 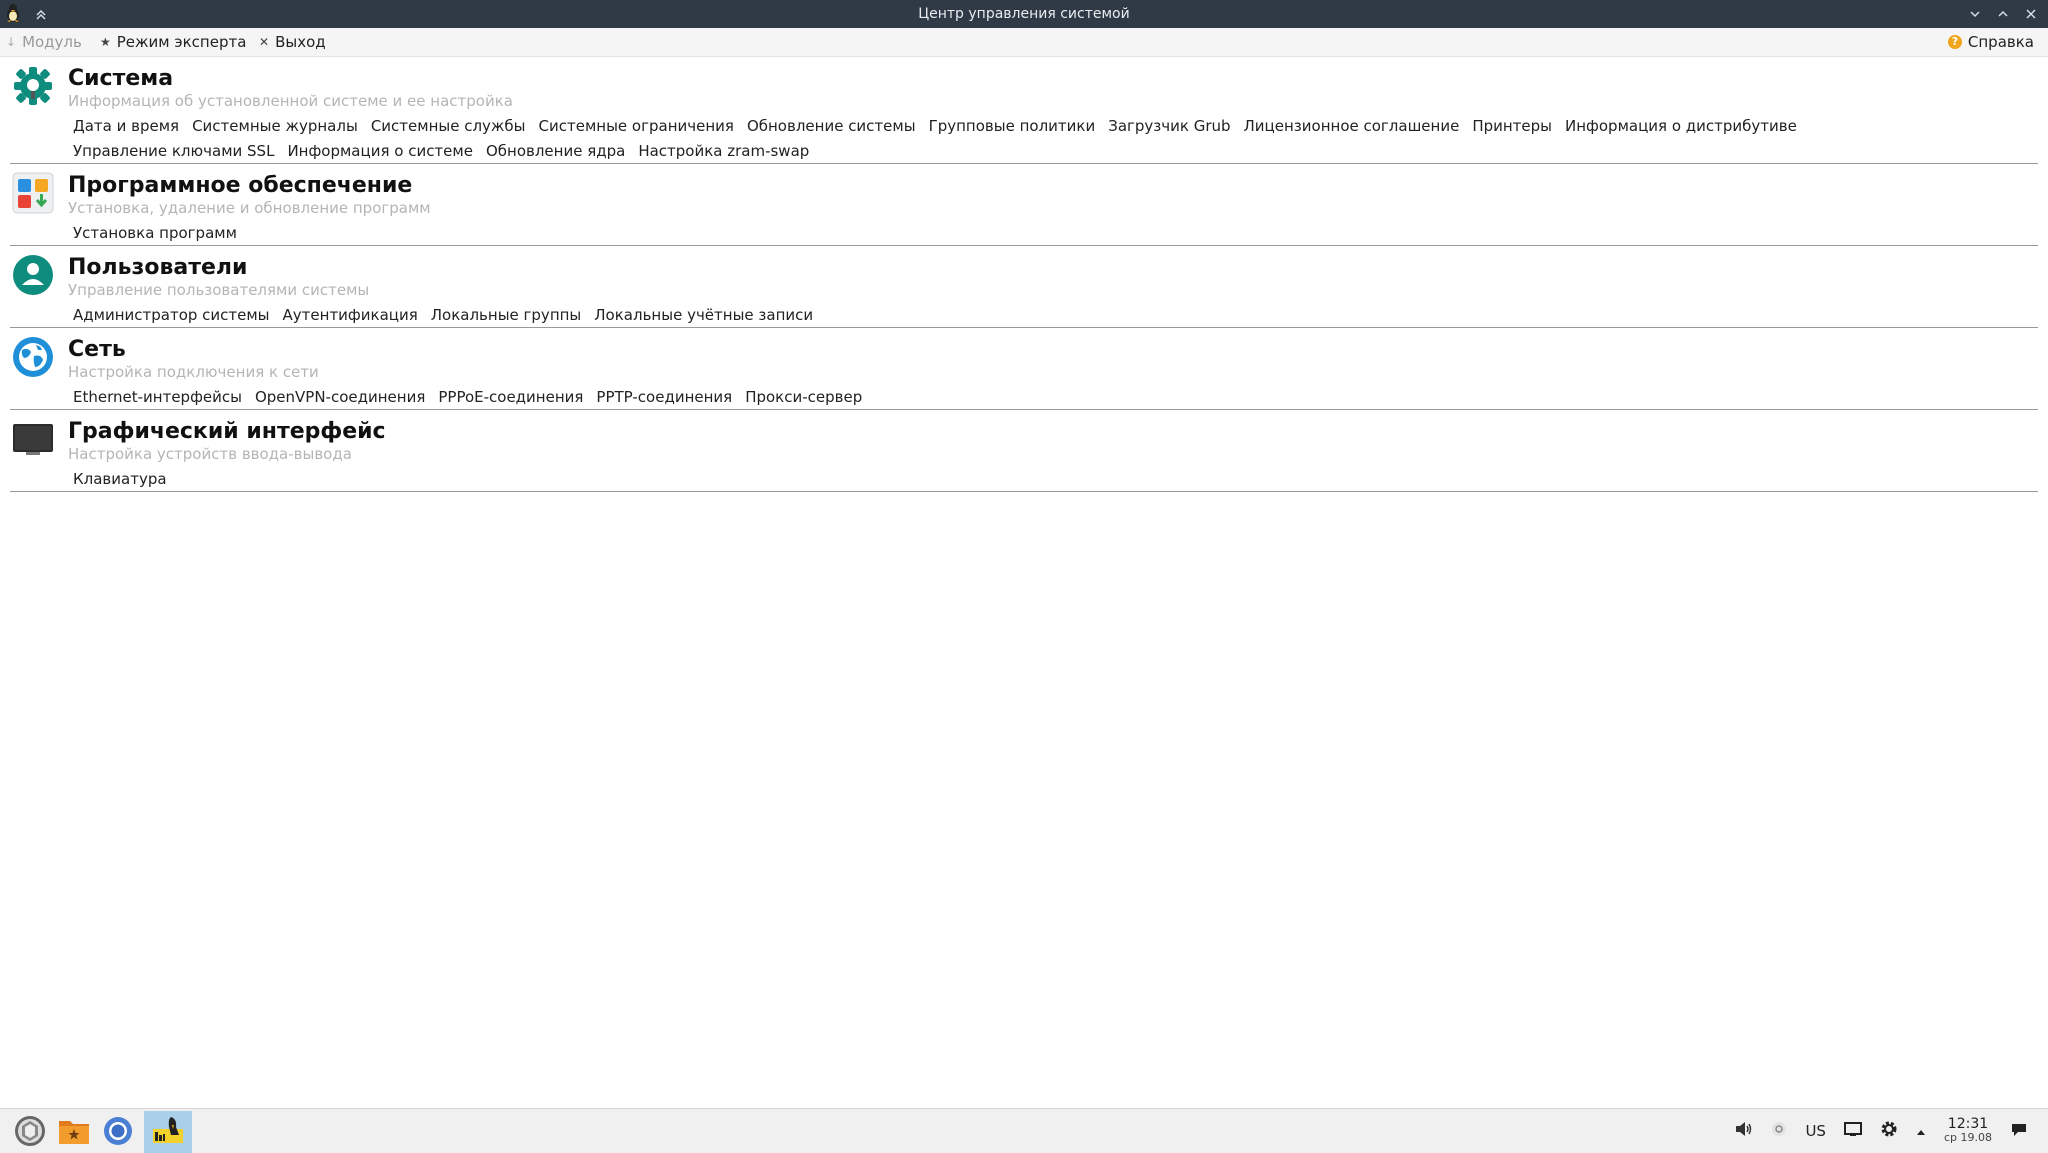 What do you see at coordinates (636, 126) in the screenshot?
I see `module-link-limits: Системные ограничения` at bounding box center [636, 126].